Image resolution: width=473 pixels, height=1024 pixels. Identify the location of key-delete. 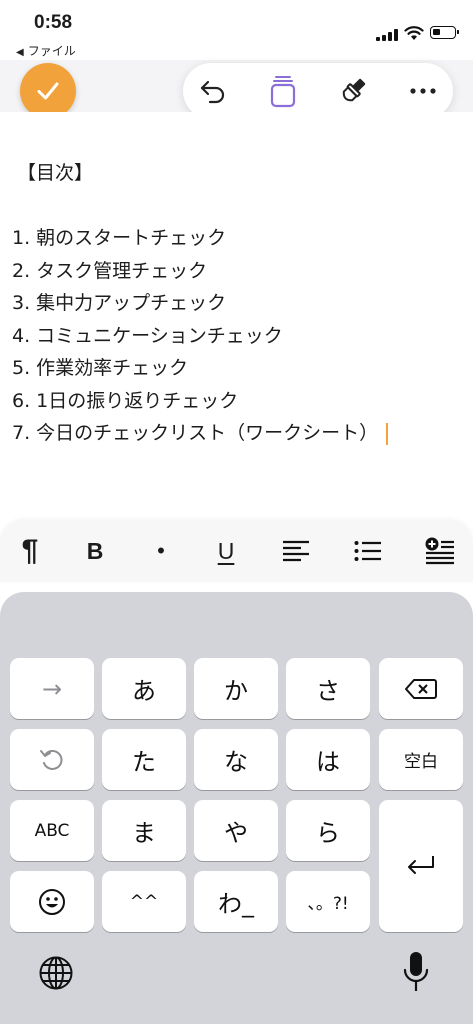
(421, 688).